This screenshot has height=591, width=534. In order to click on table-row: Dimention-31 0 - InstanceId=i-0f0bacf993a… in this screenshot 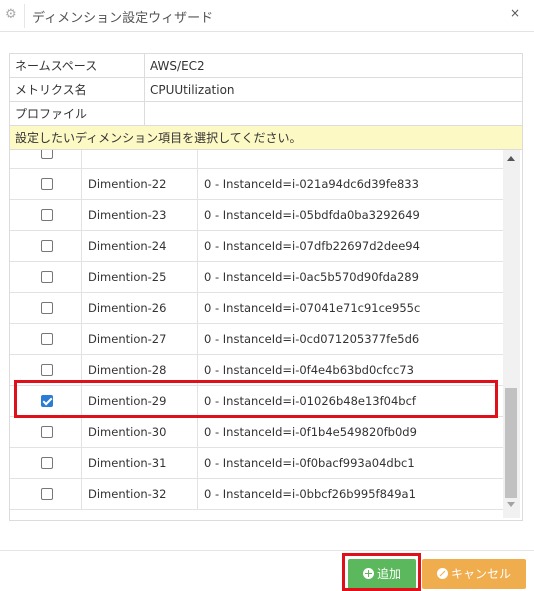, I will do `click(256, 463)`.